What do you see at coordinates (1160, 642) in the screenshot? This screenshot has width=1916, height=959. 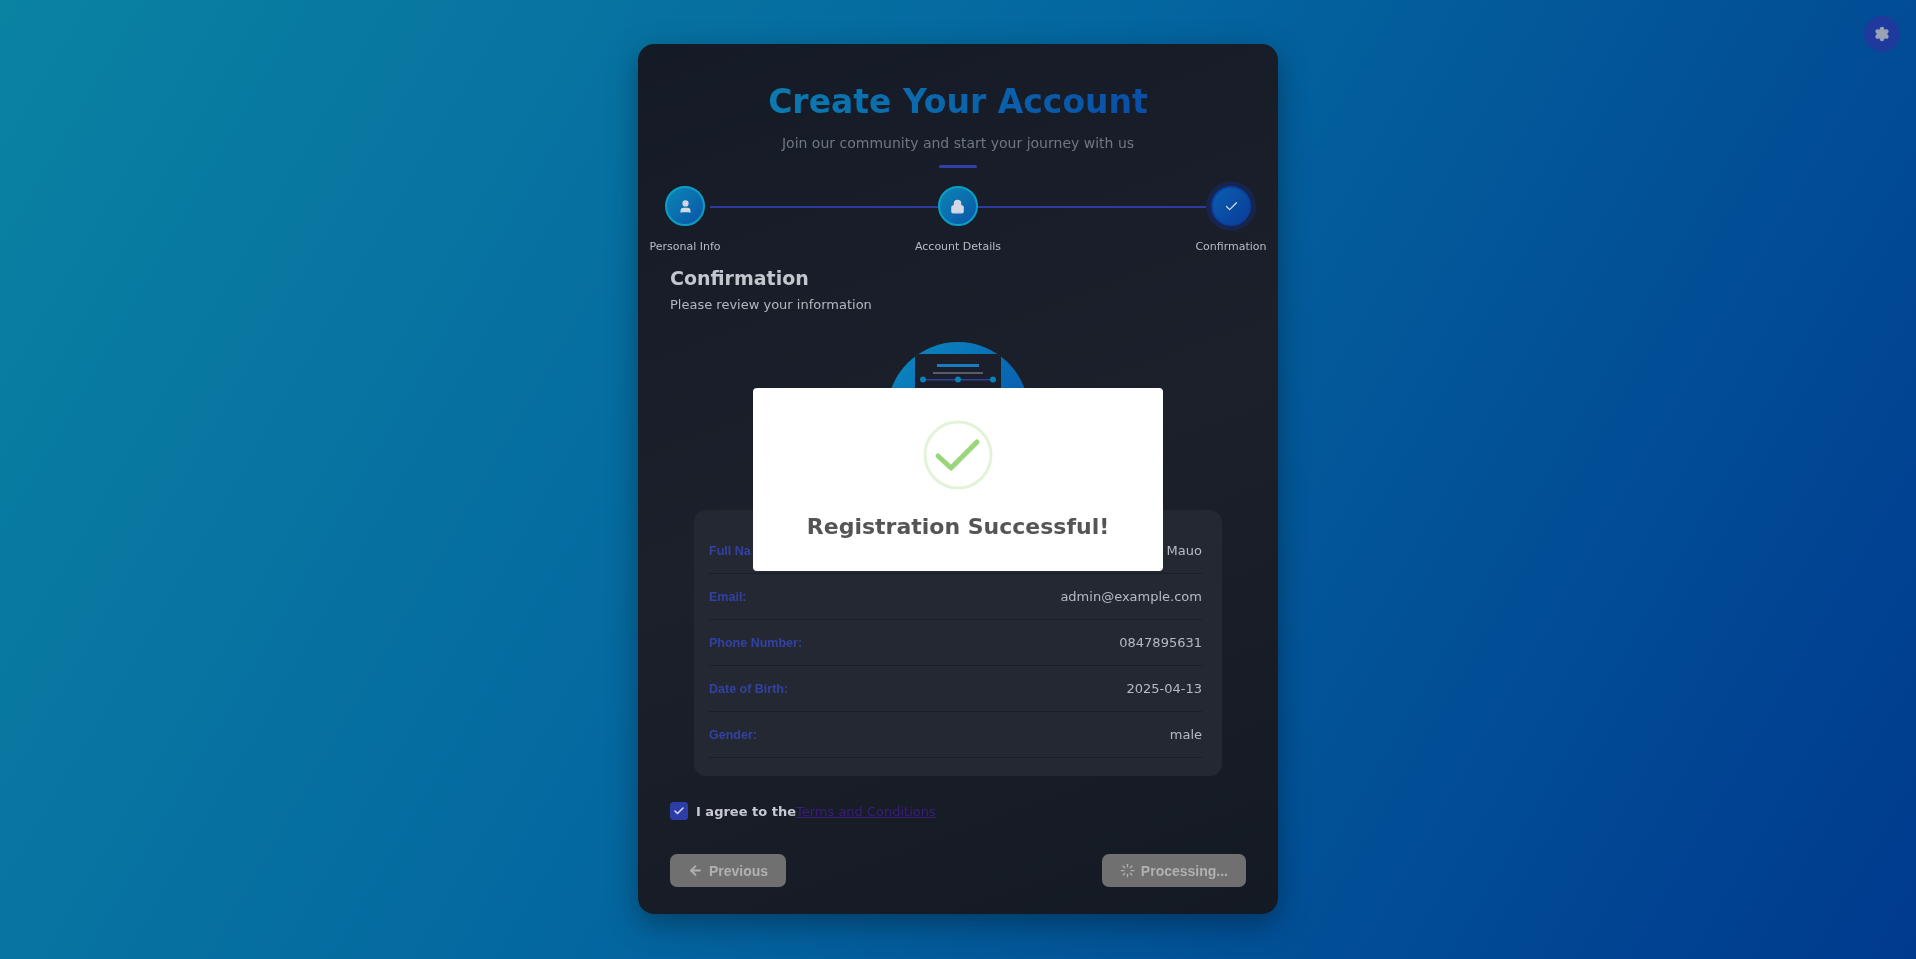 I see `field-value: 0847895631` at bounding box center [1160, 642].